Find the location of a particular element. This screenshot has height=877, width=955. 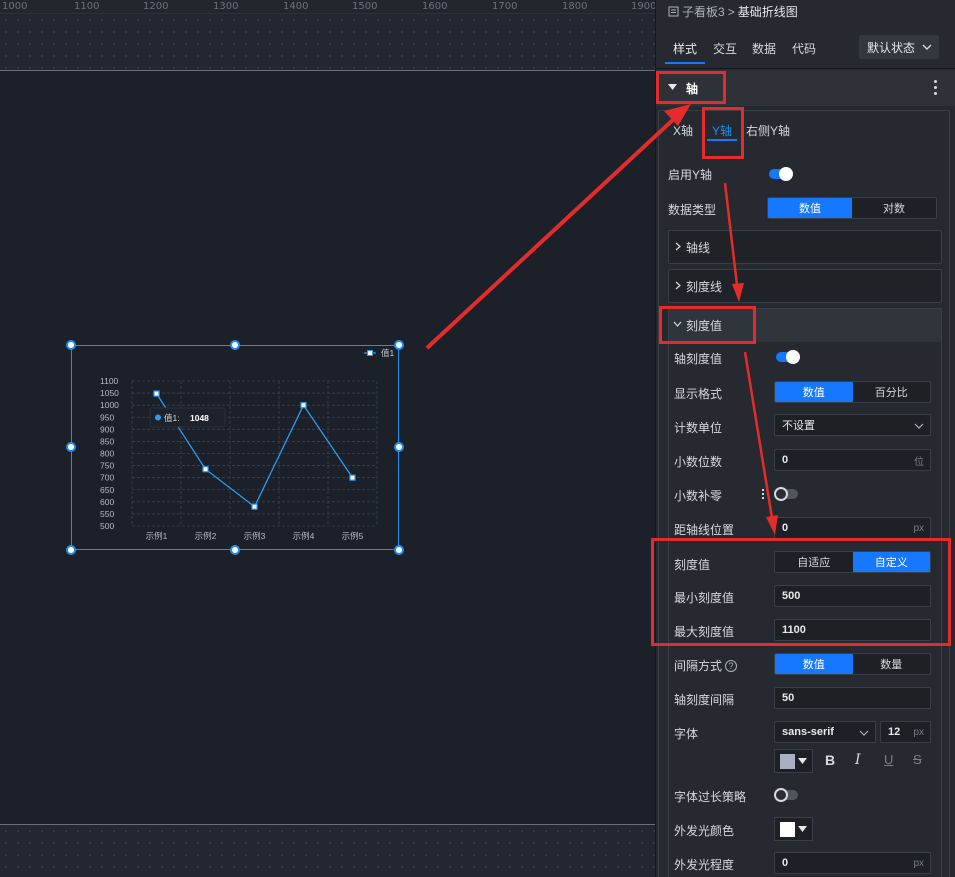

resize-handle-left is located at coordinates (71, 447).